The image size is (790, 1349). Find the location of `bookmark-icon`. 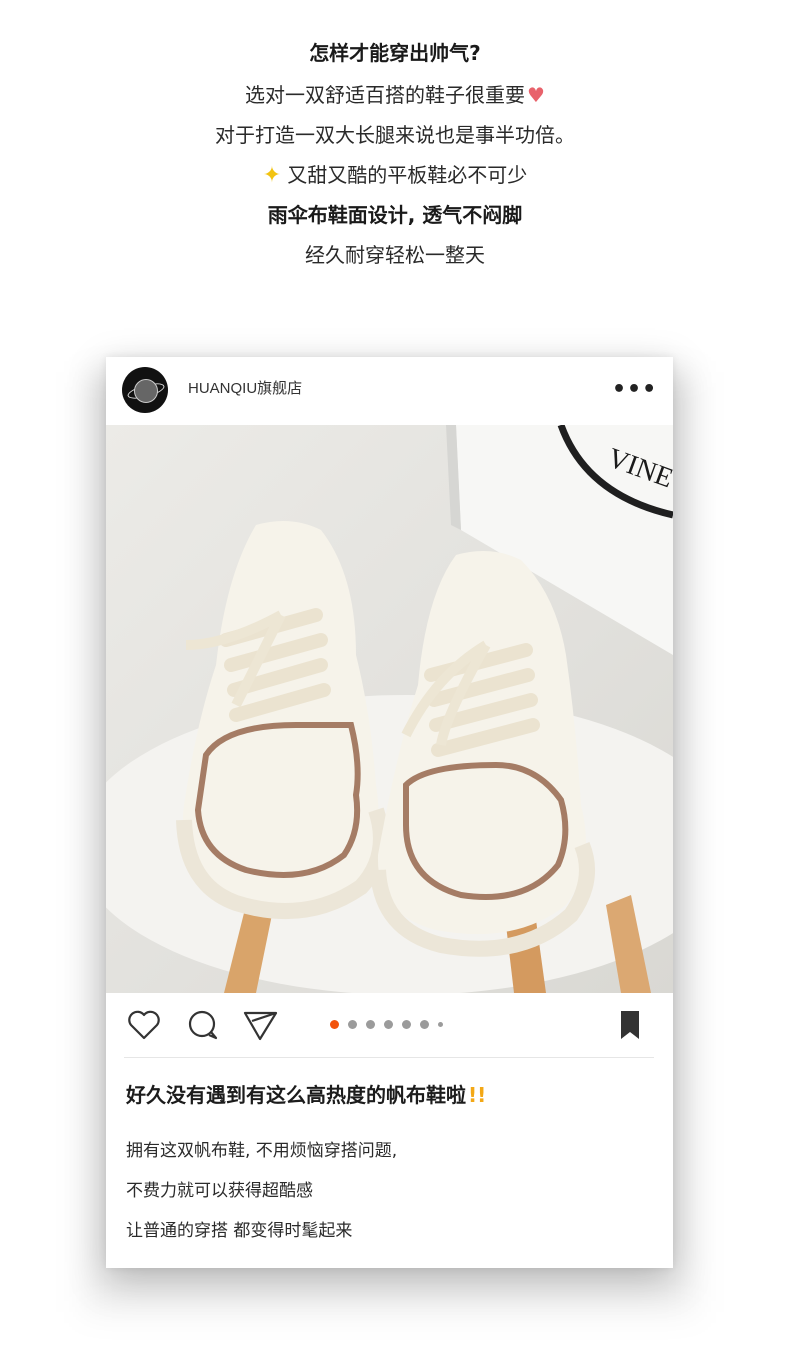

bookmark-icon is located at coordinates (630, 1025).